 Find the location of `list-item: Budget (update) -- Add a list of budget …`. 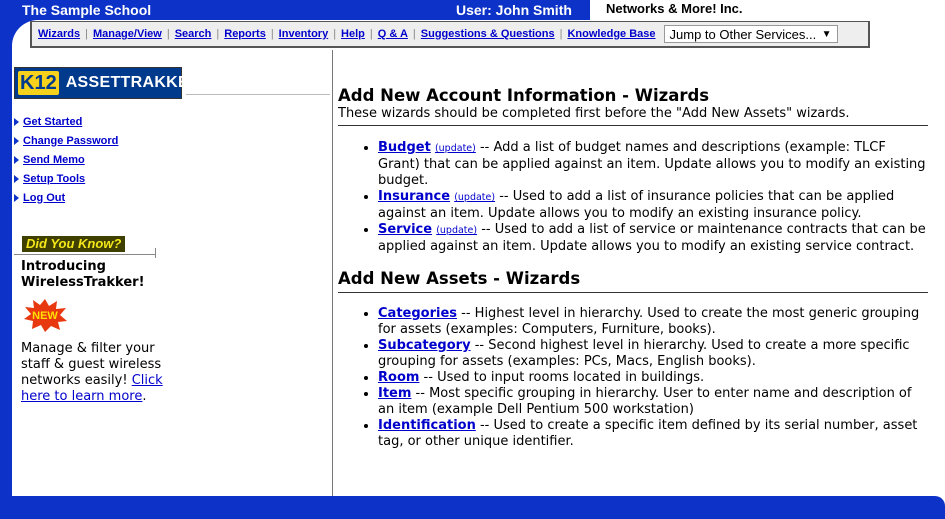

list-item: Budget (update) -- Add a list of budget … is located at coordinates (653, 164).